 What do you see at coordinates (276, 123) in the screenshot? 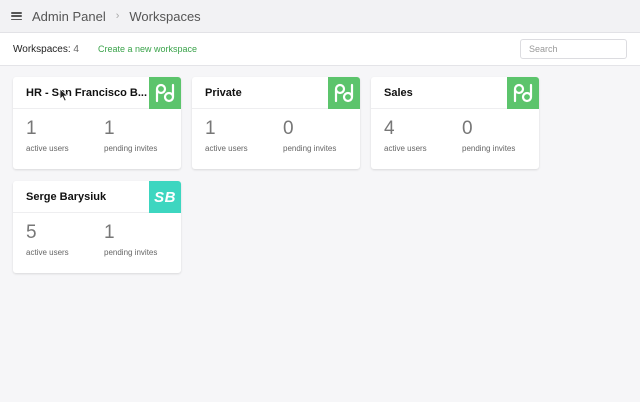
I see `workspace-card: Private 1 active users 0 pending invites` at bounding box center [276, 123].